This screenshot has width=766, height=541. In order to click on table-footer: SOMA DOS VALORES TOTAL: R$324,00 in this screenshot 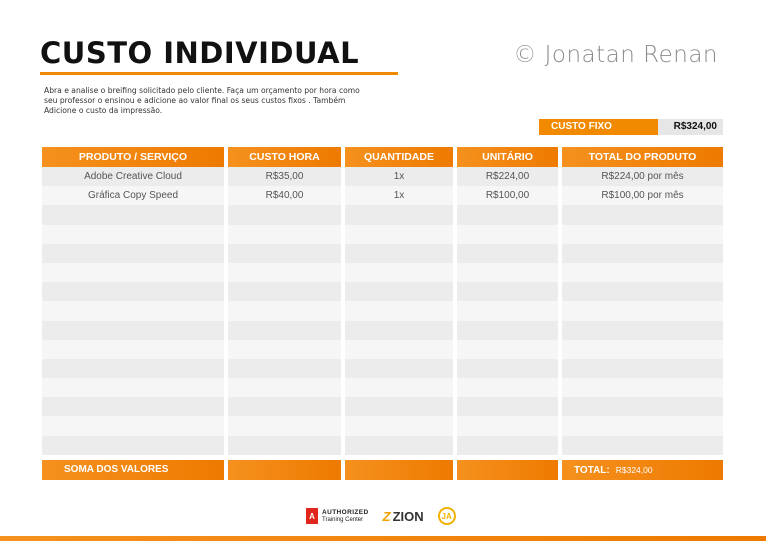, I will do `click(382, 469)`.